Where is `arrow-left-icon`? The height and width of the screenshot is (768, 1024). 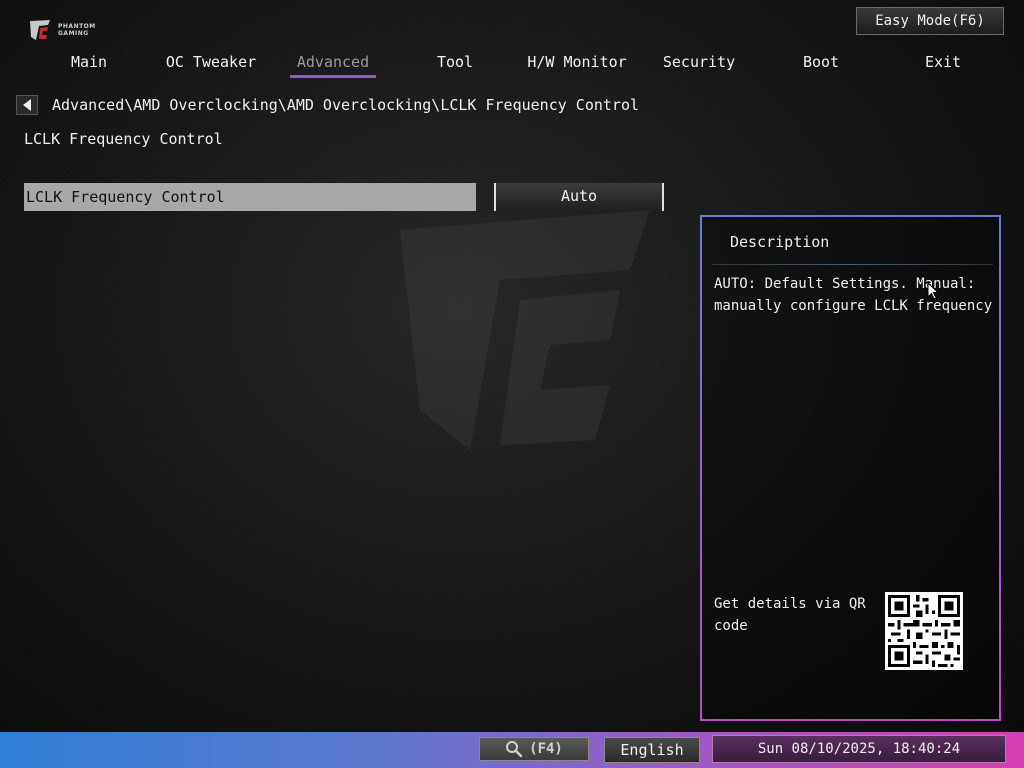
arrow-left-icon is located at coordinates (27, 105).